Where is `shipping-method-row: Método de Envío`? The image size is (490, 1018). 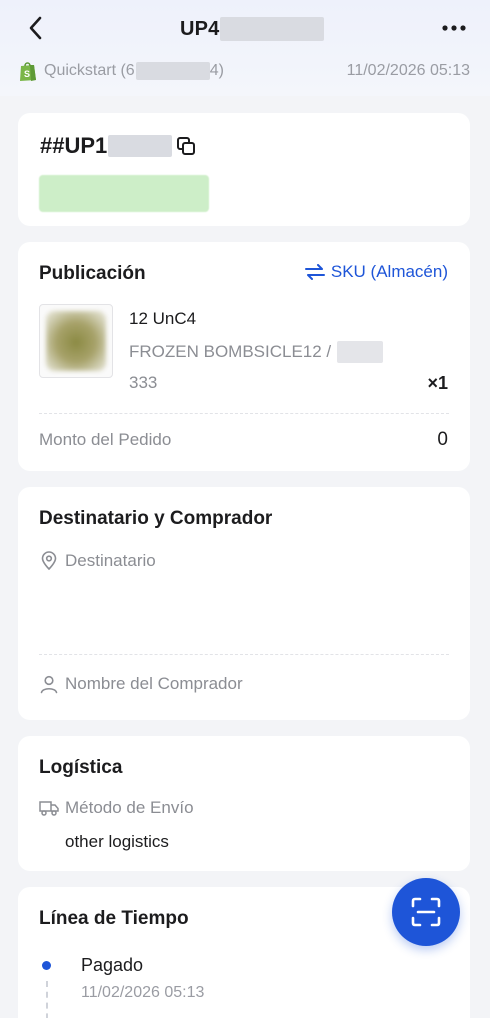
shipping-method-row: Método de Envío is located at coordinates (116, 808).